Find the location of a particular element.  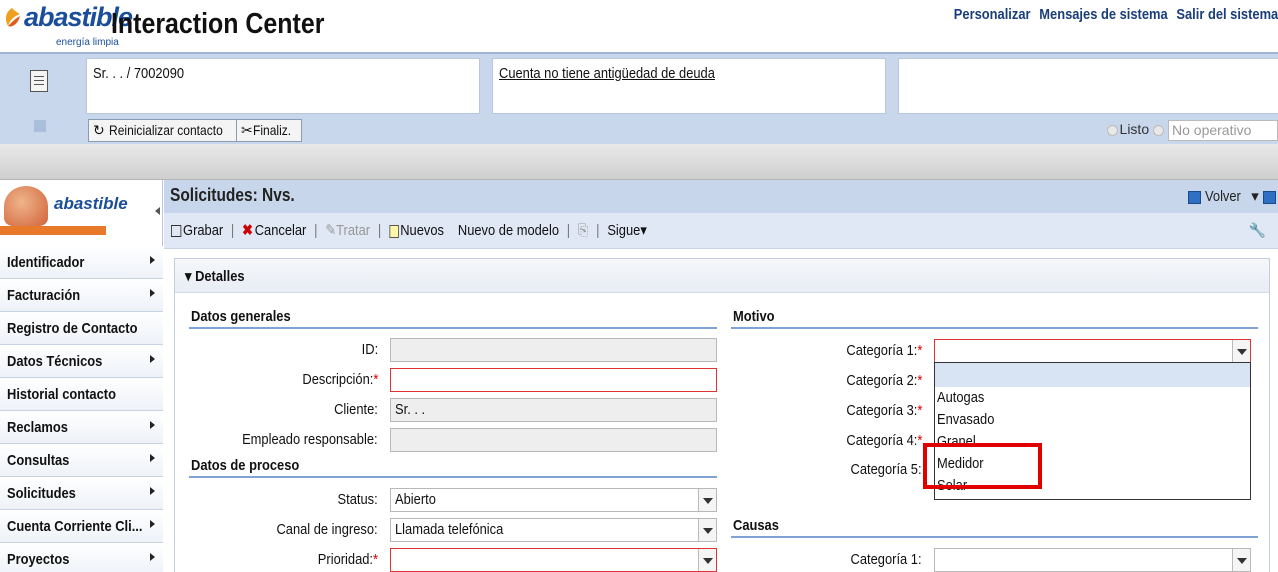

descripcion-input is located at coordinates (553, 380).